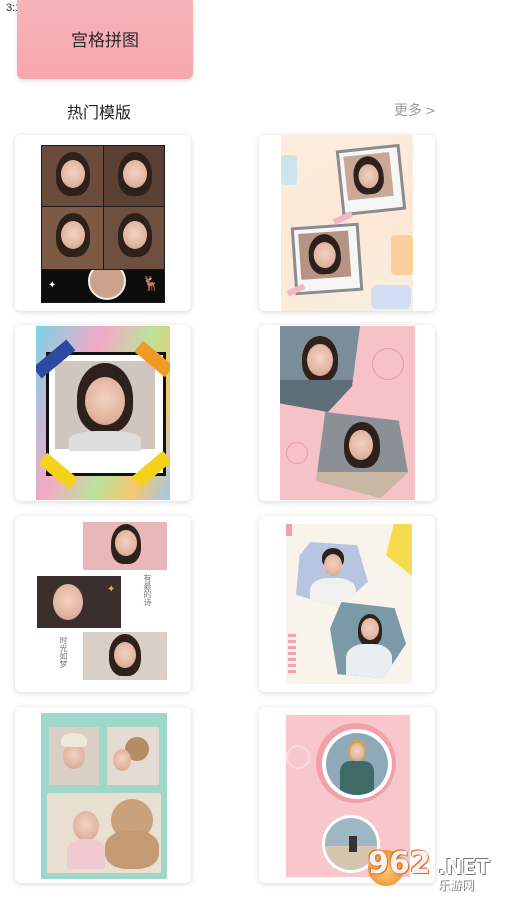  I want to click on template-thumbnail: ✦ 🦌, so click(103, 224).